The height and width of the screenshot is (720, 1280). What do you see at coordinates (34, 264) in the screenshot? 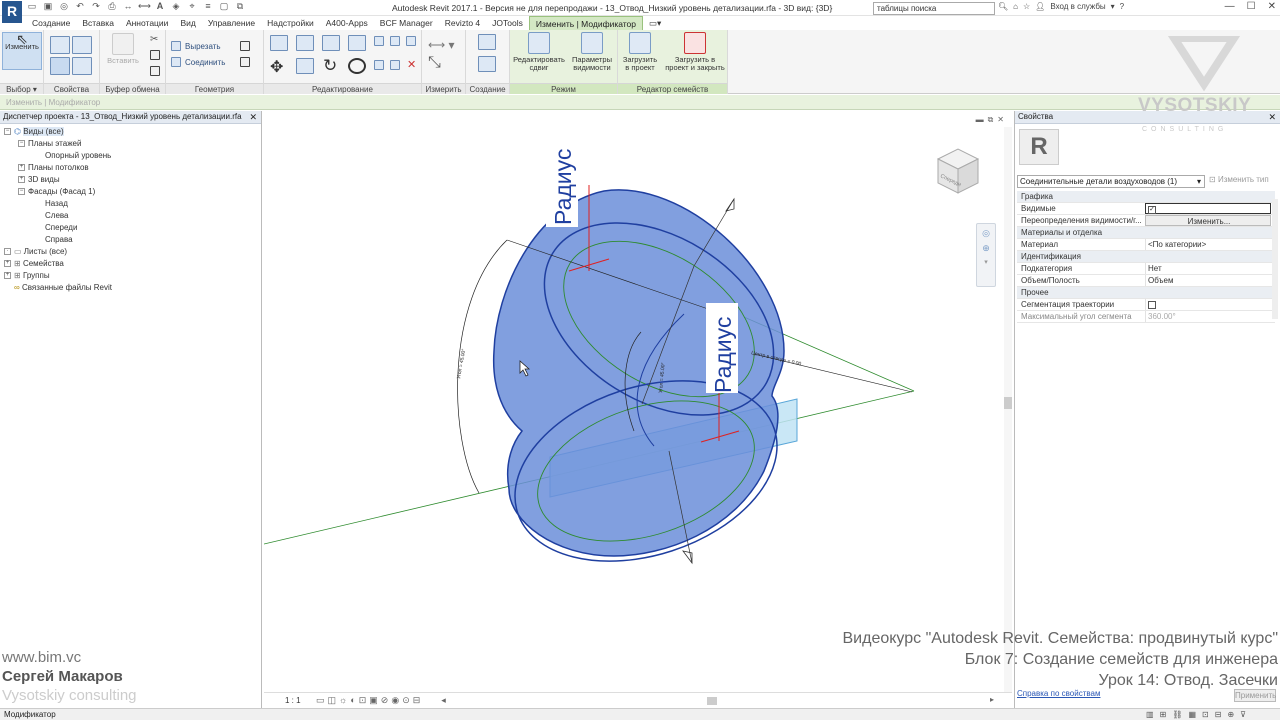
I see `tree-item-families: + ⊞ Семейства` at bounding box center [34, 264].